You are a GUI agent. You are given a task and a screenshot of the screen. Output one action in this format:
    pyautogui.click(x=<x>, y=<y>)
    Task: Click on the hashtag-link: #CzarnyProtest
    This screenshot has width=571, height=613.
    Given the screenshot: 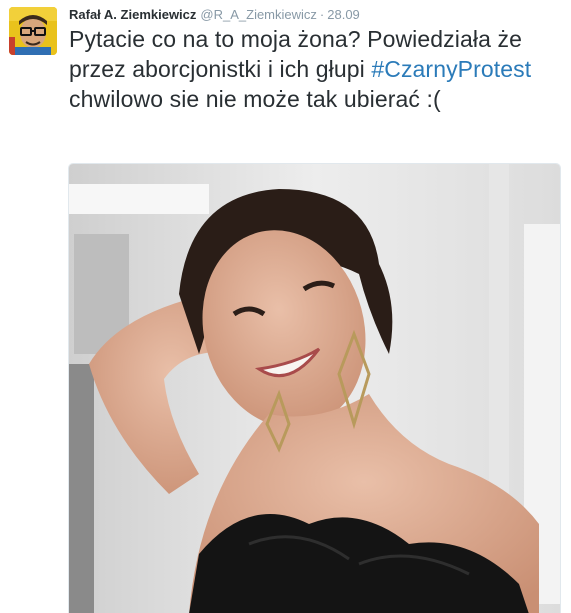 What is the action you would take?
    pyautogui.click(x=451, y=69)
    